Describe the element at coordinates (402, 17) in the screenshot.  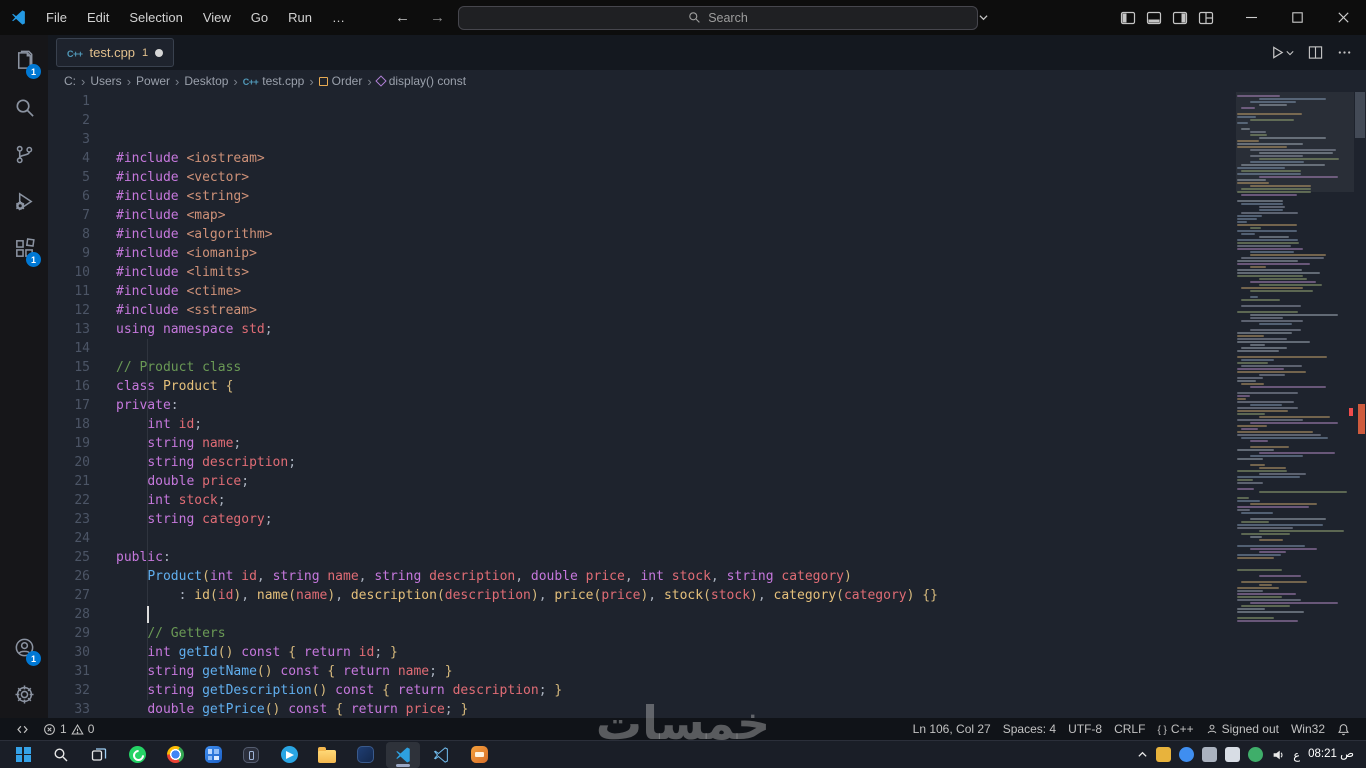
I see `back-button: ←` at that location.